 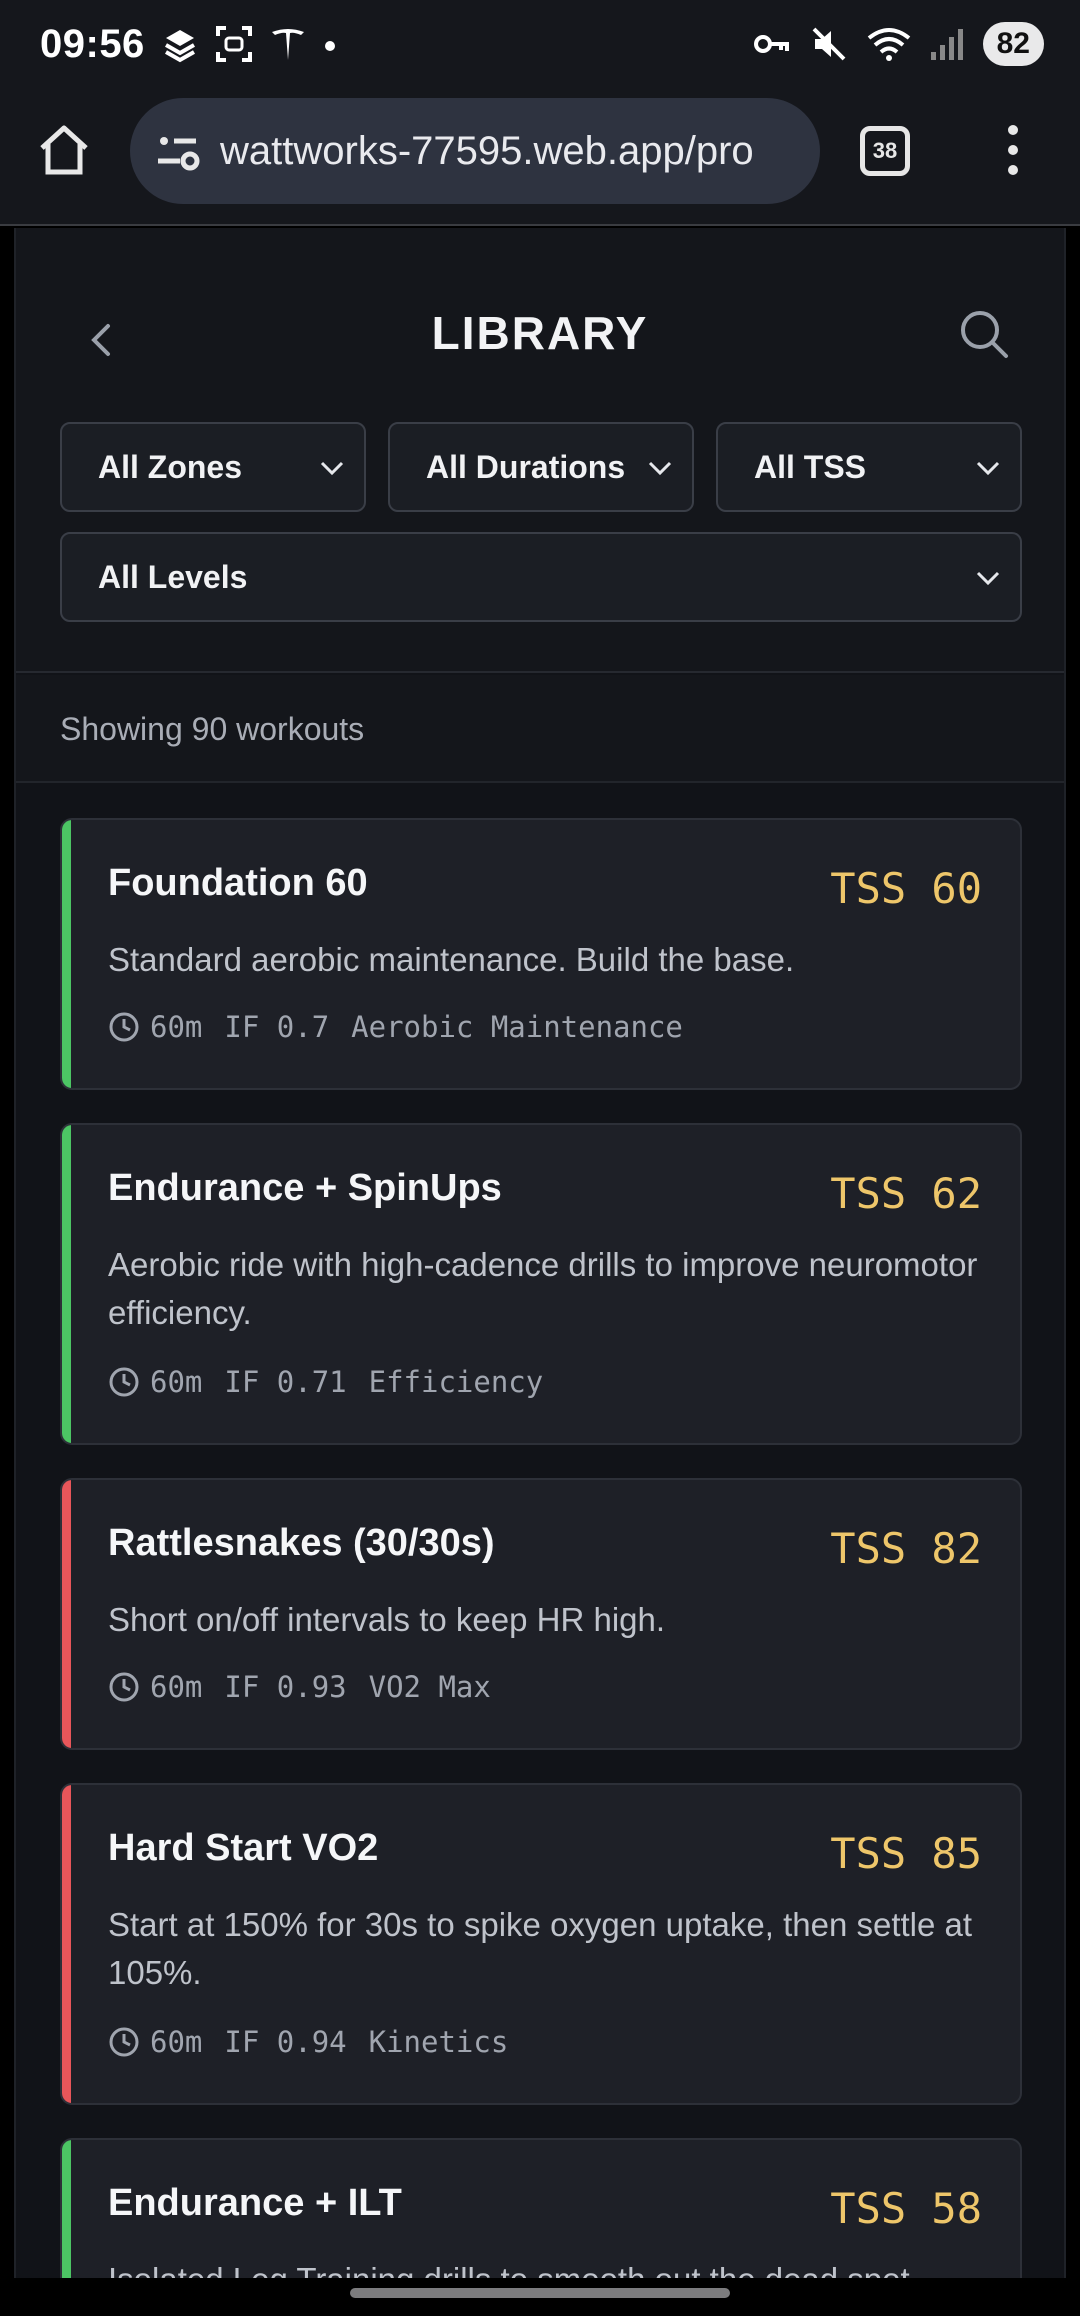 I want to click on workout-name: Endurance + ILT, so click(x=255, y=2203).